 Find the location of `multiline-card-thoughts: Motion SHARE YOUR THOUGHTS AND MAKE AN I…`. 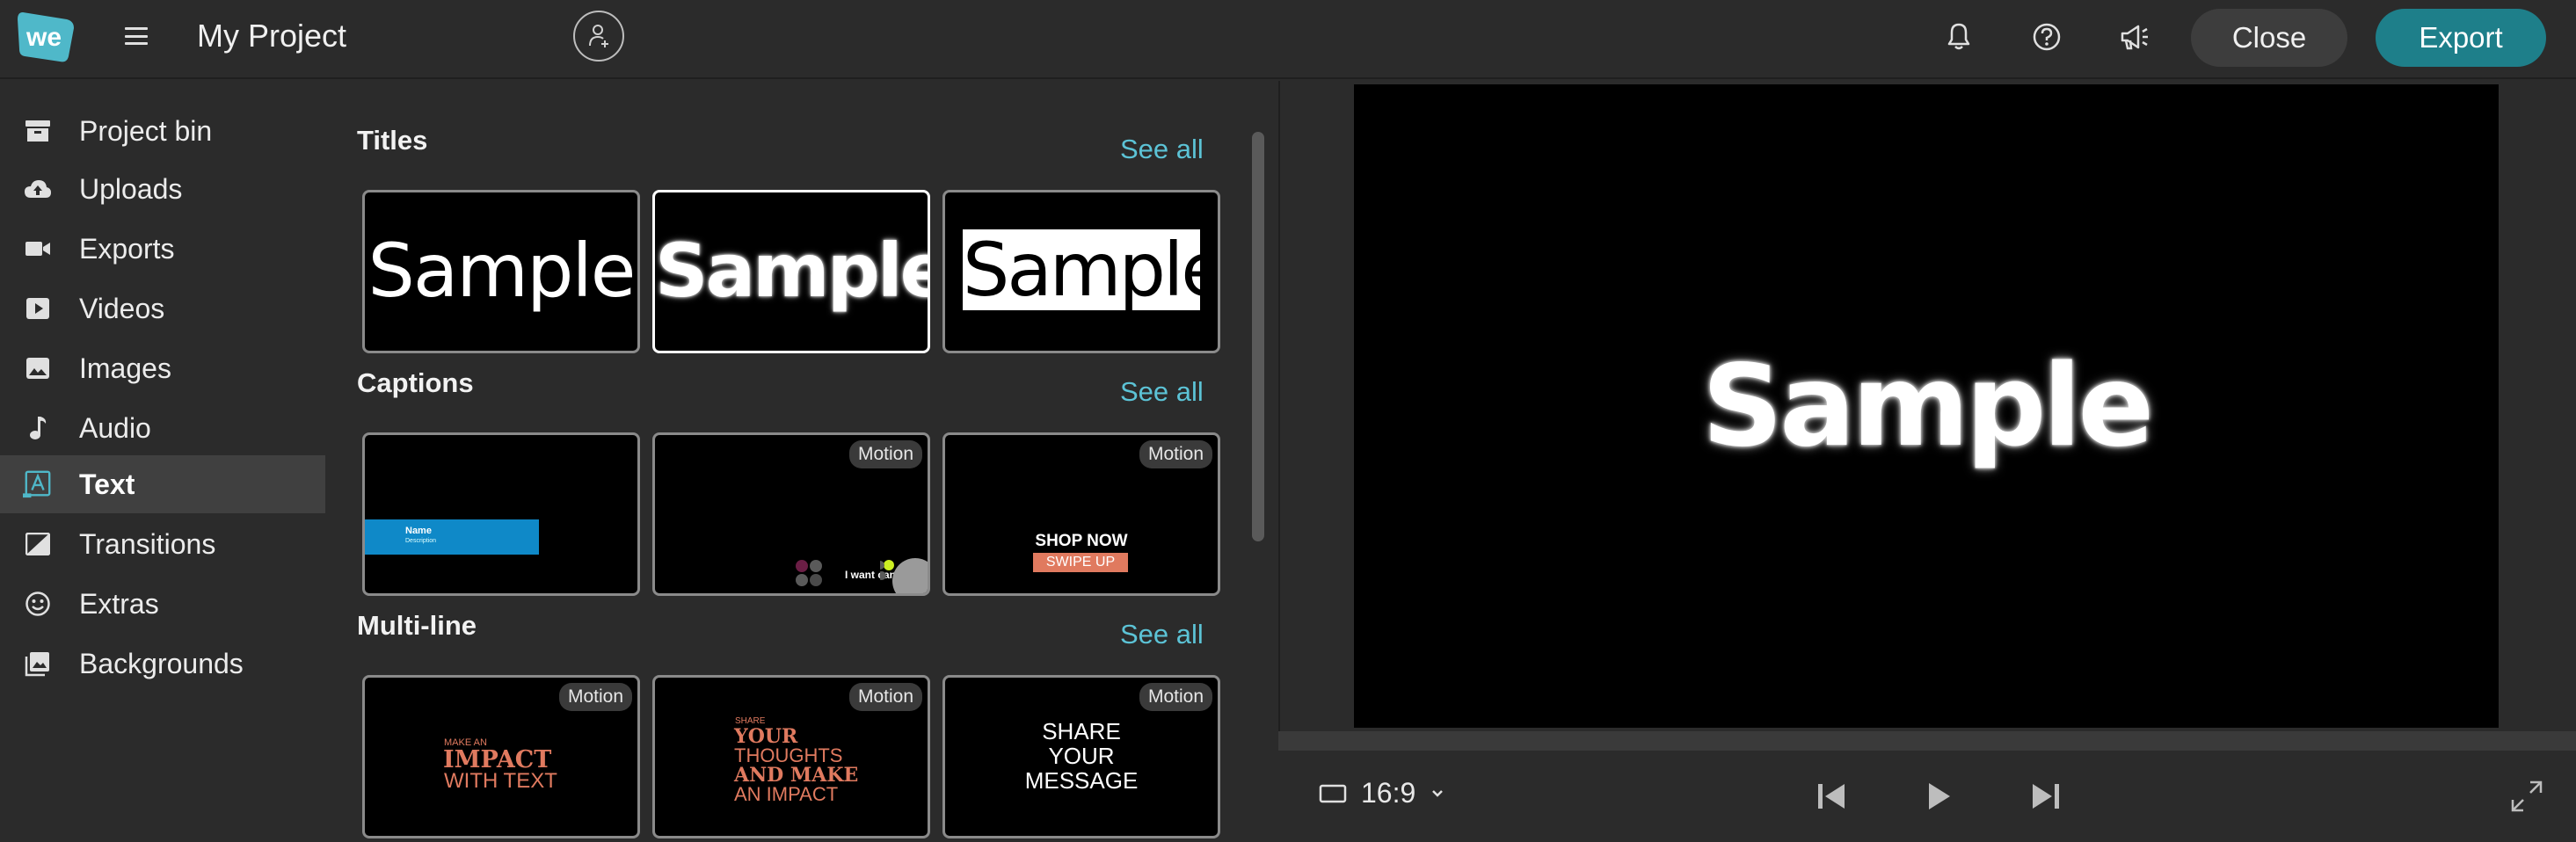

multiline-card-thoughts: Motion SHARE YOUR THOUGHTS AND MAKE AN I… is located at coordinates (791, 756).